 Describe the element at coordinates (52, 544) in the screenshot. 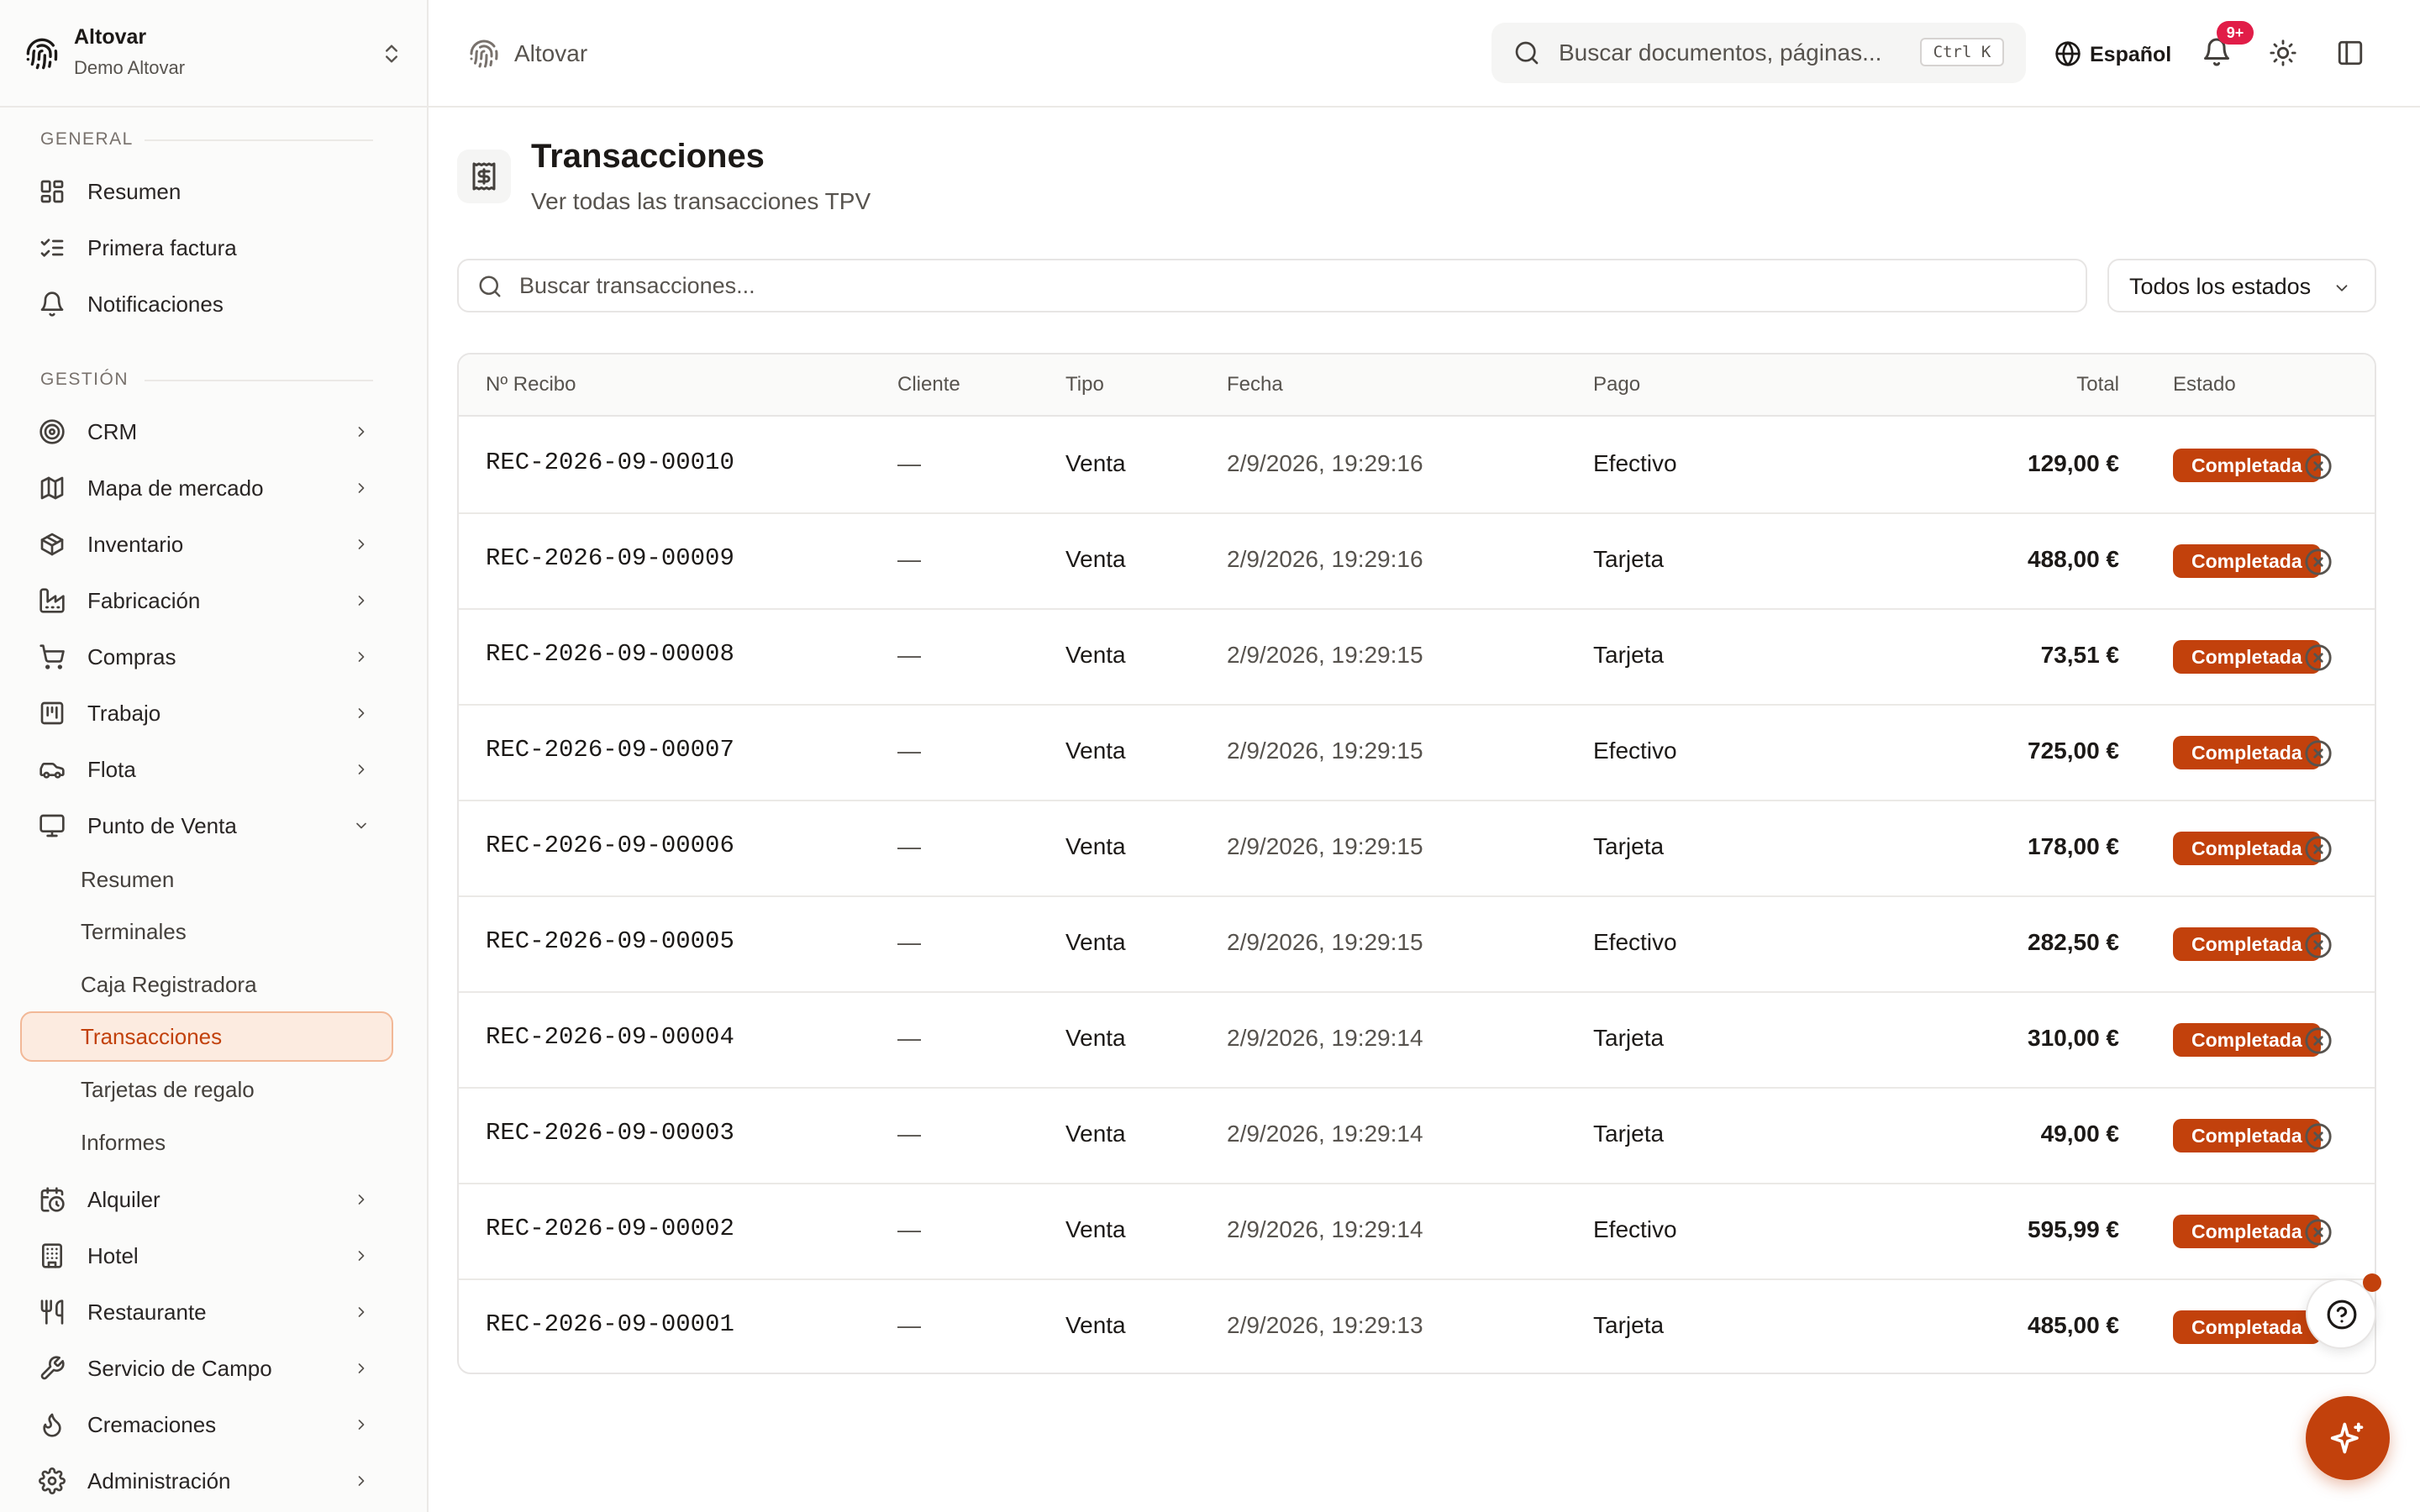

I see `package-icon` at that location.